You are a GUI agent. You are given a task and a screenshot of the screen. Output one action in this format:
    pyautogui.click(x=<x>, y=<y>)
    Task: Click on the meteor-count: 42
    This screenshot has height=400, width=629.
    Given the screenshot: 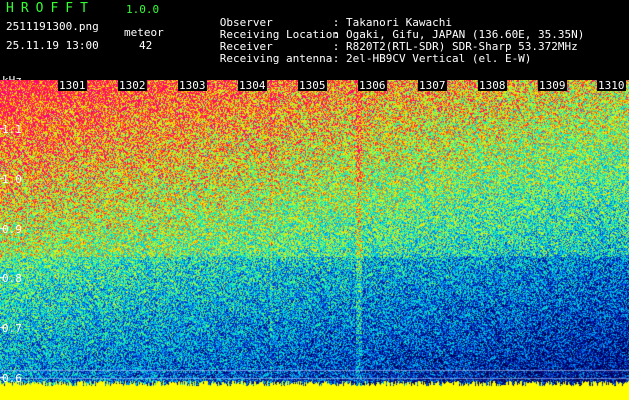 What is the action you would take?
    pyautogui.click(x=146, y=45)
    